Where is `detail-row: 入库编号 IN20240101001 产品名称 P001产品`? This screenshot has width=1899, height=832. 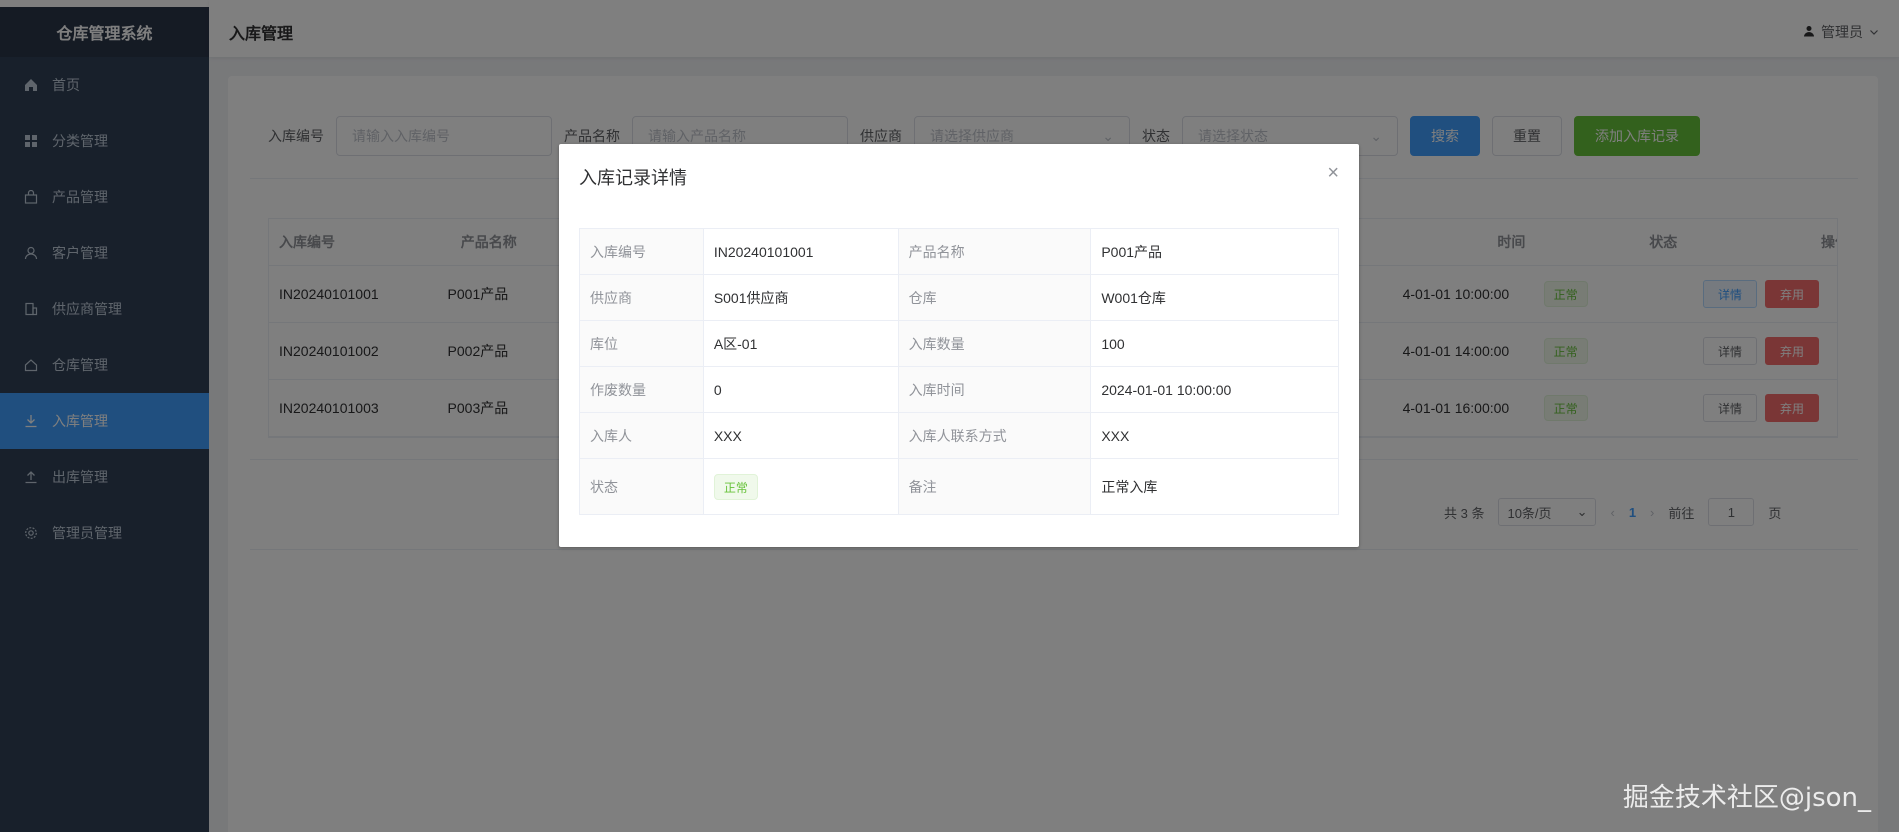
detail-row: 入库编号 IN20240101001 产品名称 P001产品 is located at coordinates (959, 251).